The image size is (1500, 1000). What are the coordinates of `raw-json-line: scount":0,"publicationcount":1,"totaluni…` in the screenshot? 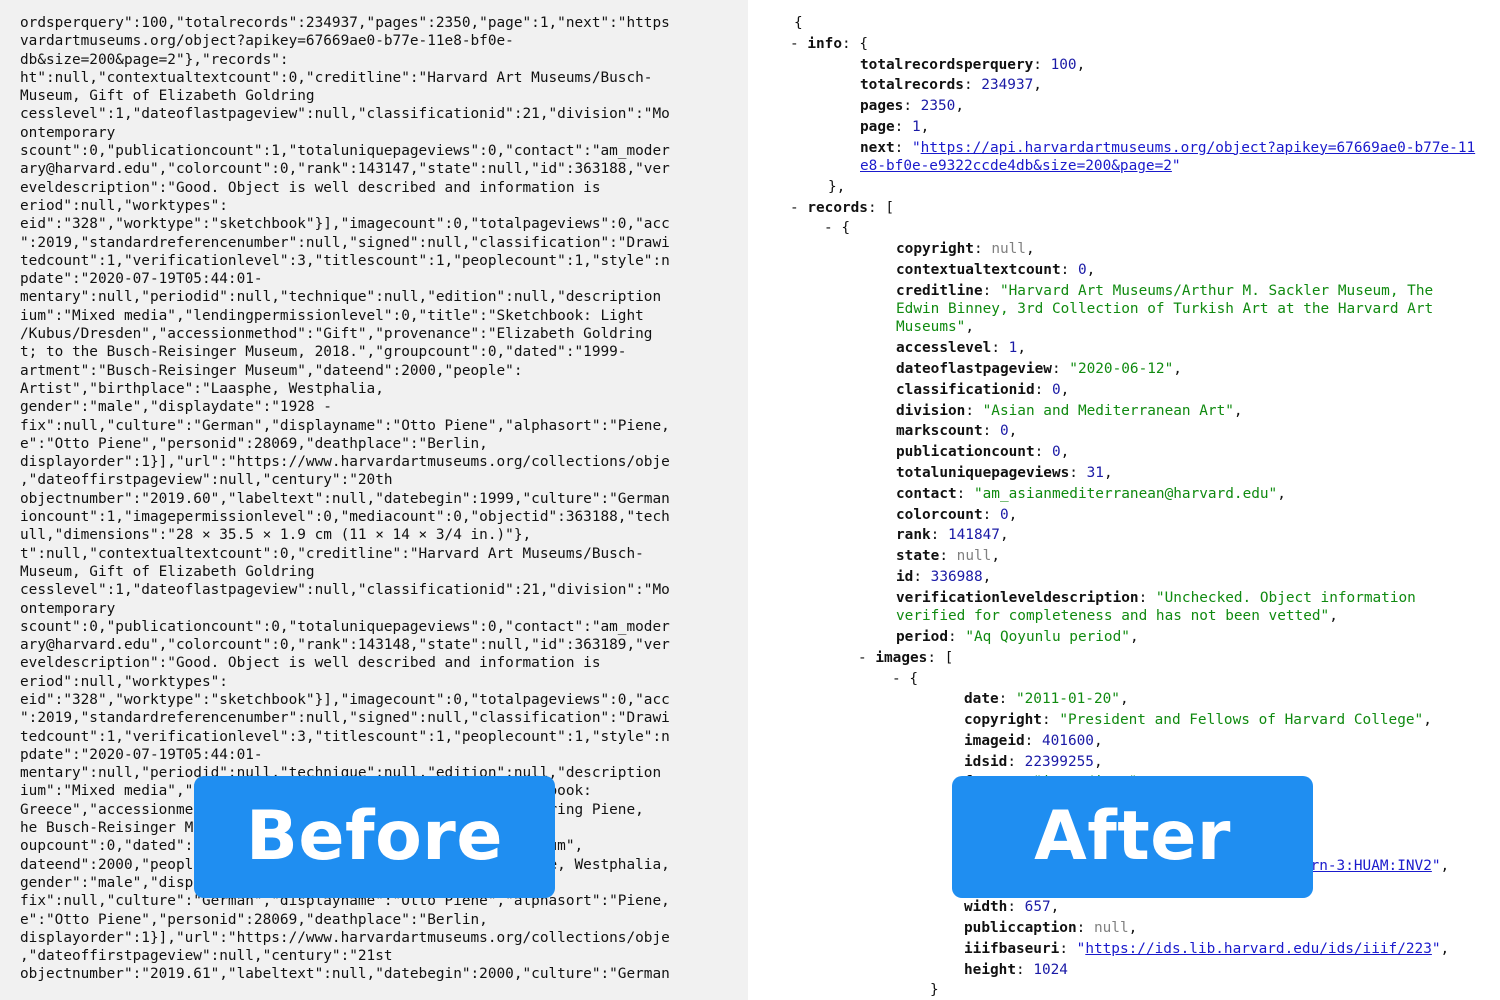 It's located at (345, 151).